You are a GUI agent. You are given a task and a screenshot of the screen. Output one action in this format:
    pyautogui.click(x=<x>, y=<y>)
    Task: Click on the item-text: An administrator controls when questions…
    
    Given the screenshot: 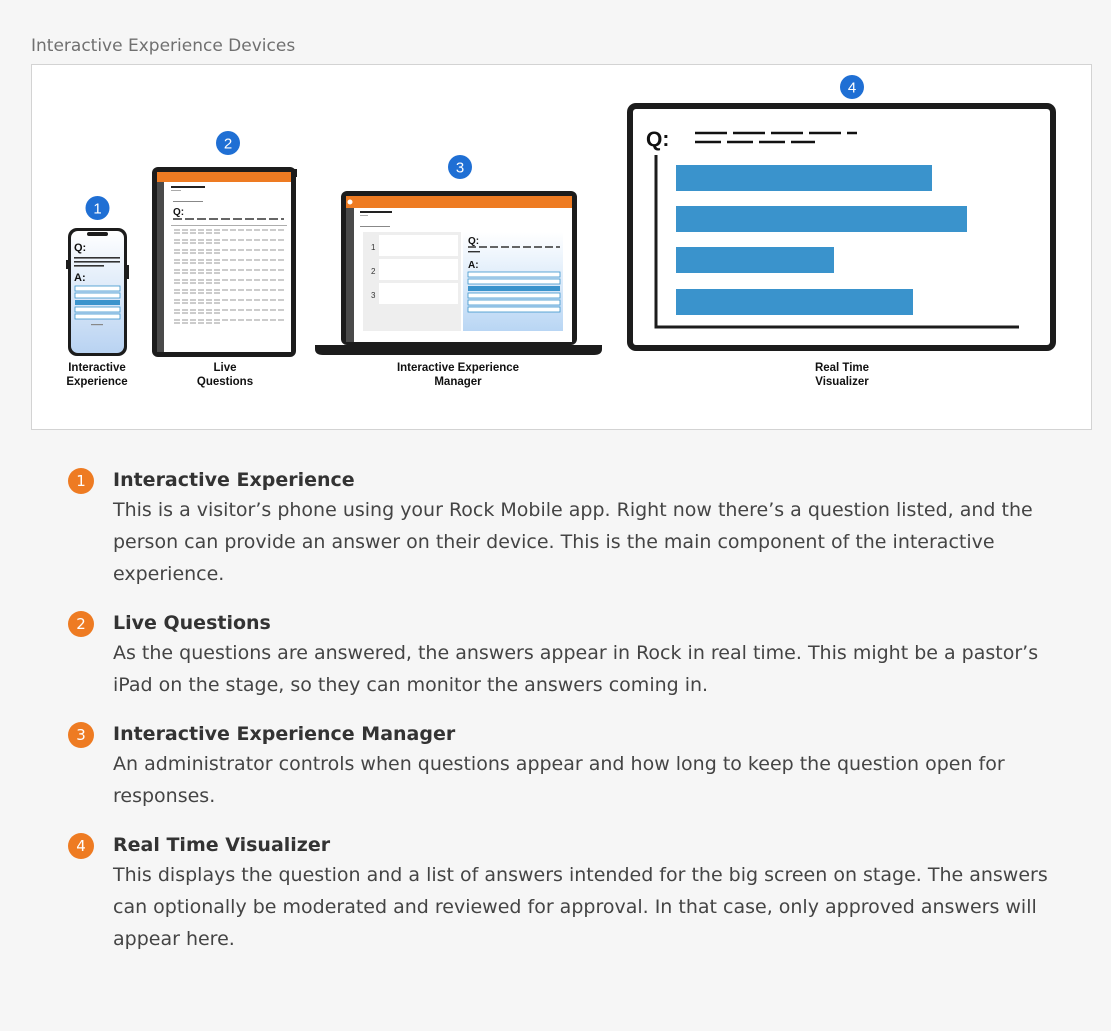 What is the action you would take?
    pyautogui.click(x=559, y=780)
    